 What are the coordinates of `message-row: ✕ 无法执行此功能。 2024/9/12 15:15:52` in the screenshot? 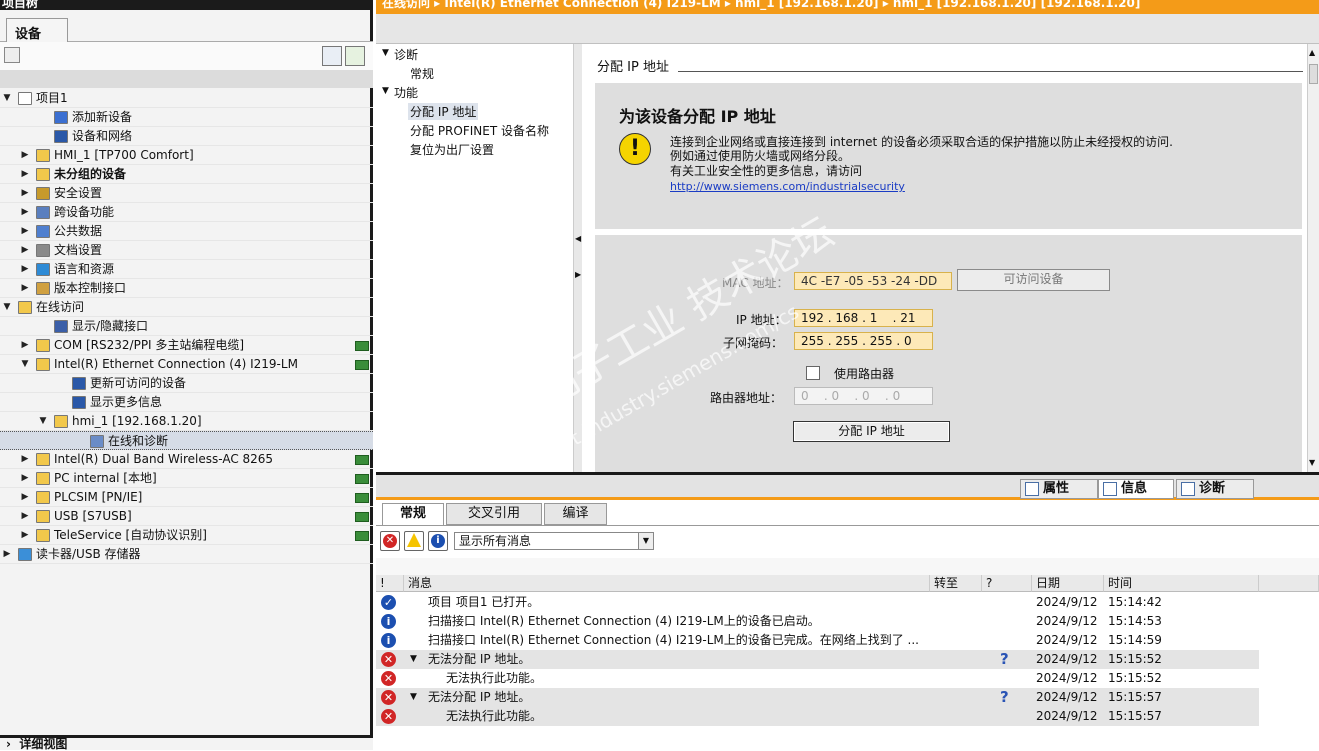 It's located at (817, 678).